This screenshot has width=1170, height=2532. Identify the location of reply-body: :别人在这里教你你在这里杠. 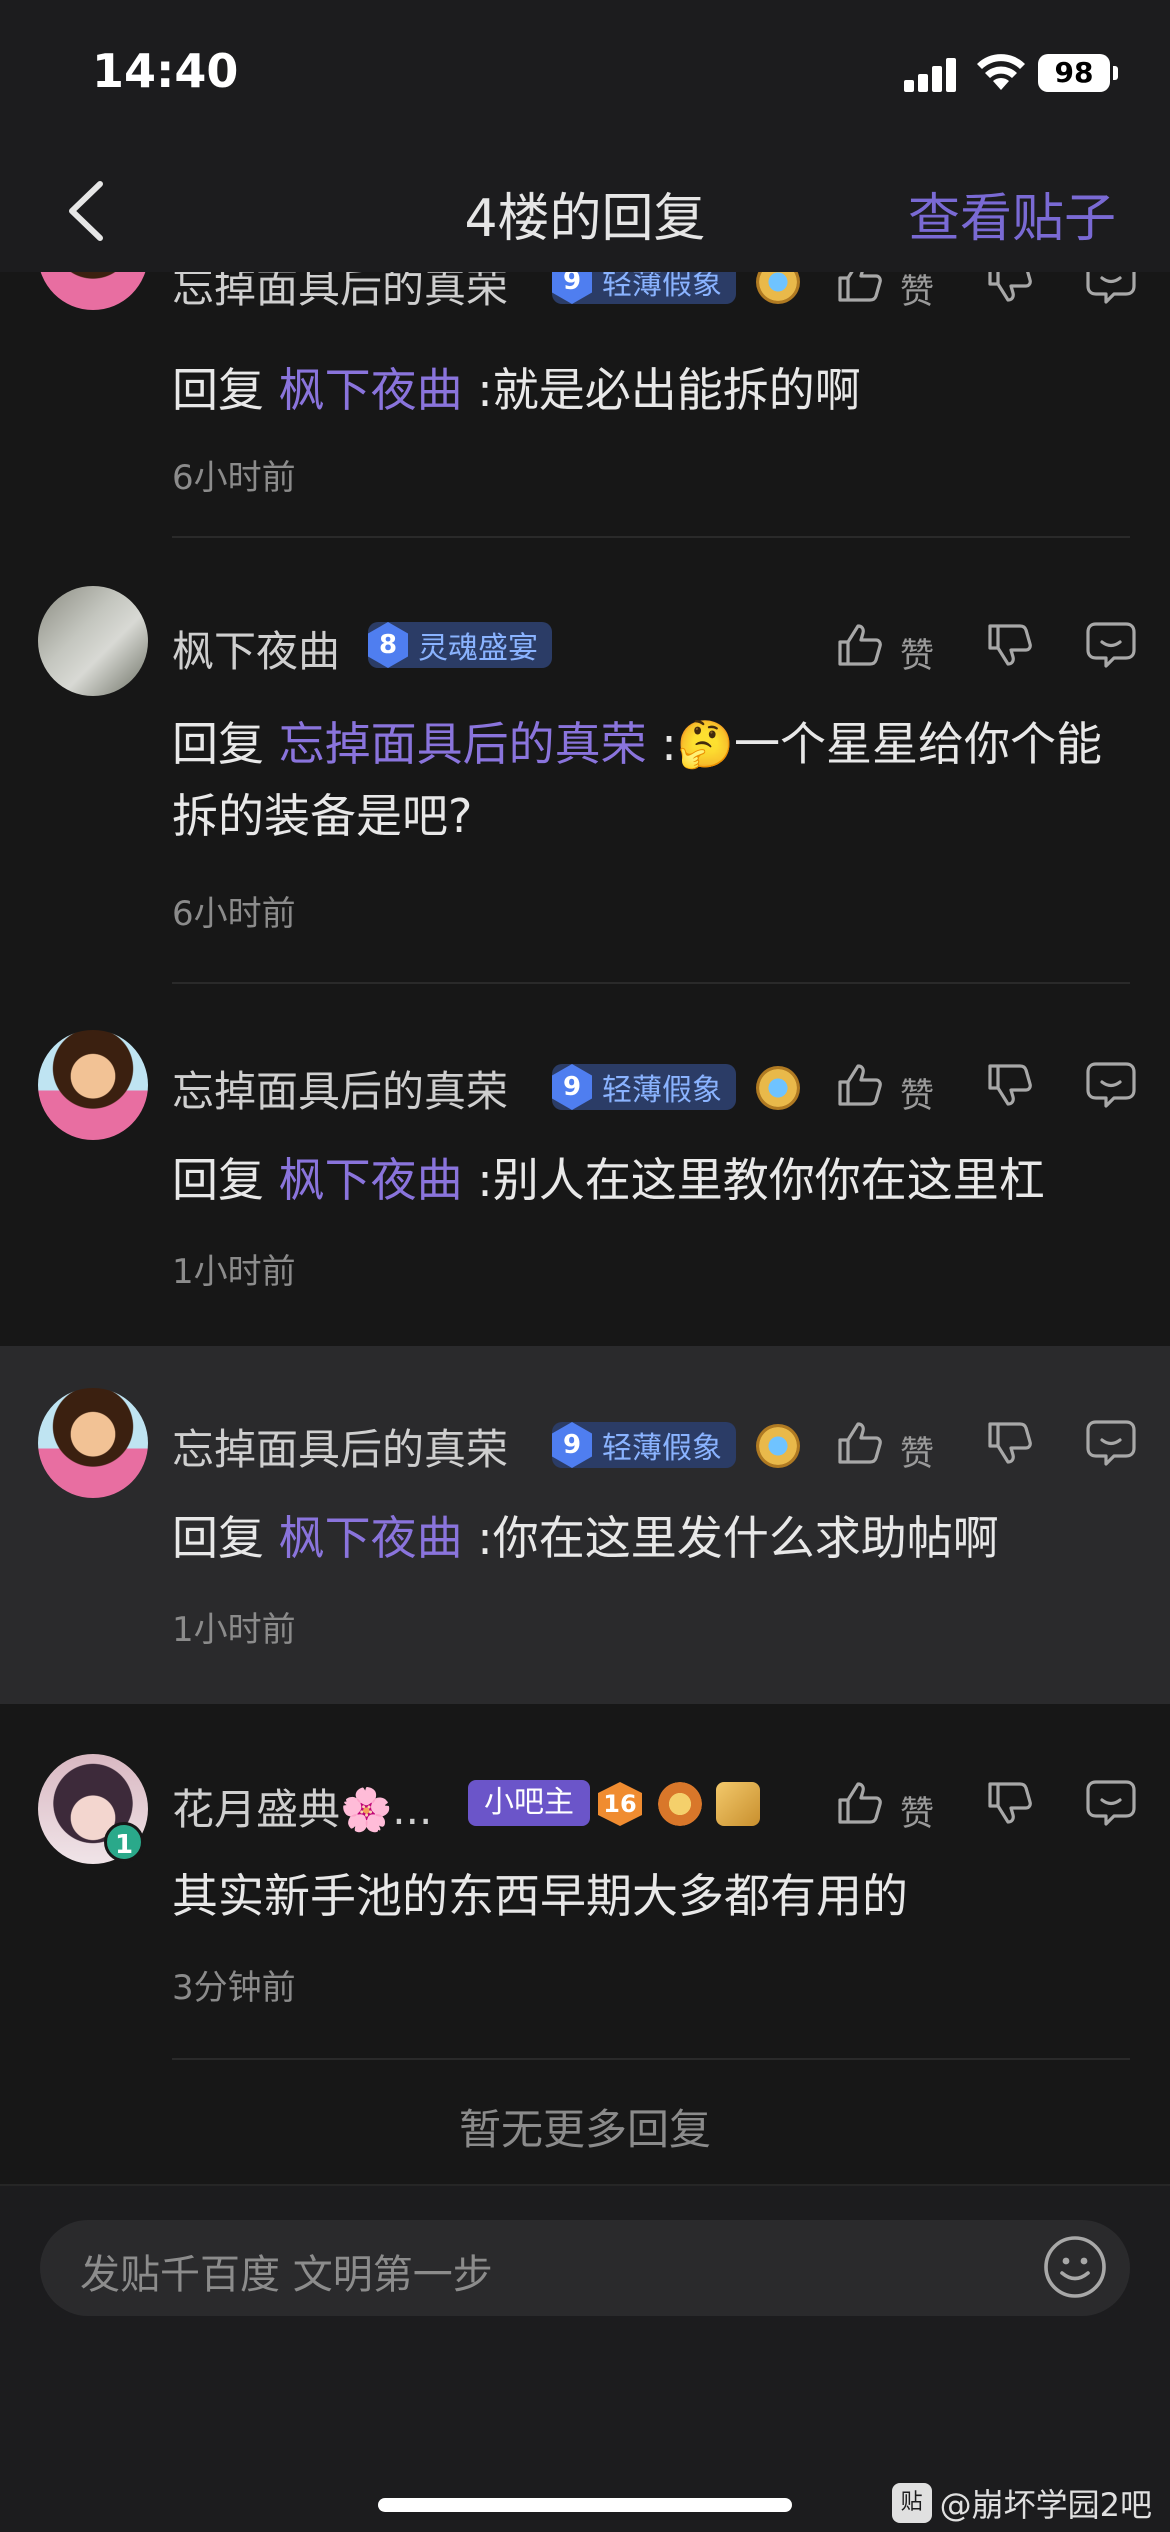
(761, 1180).